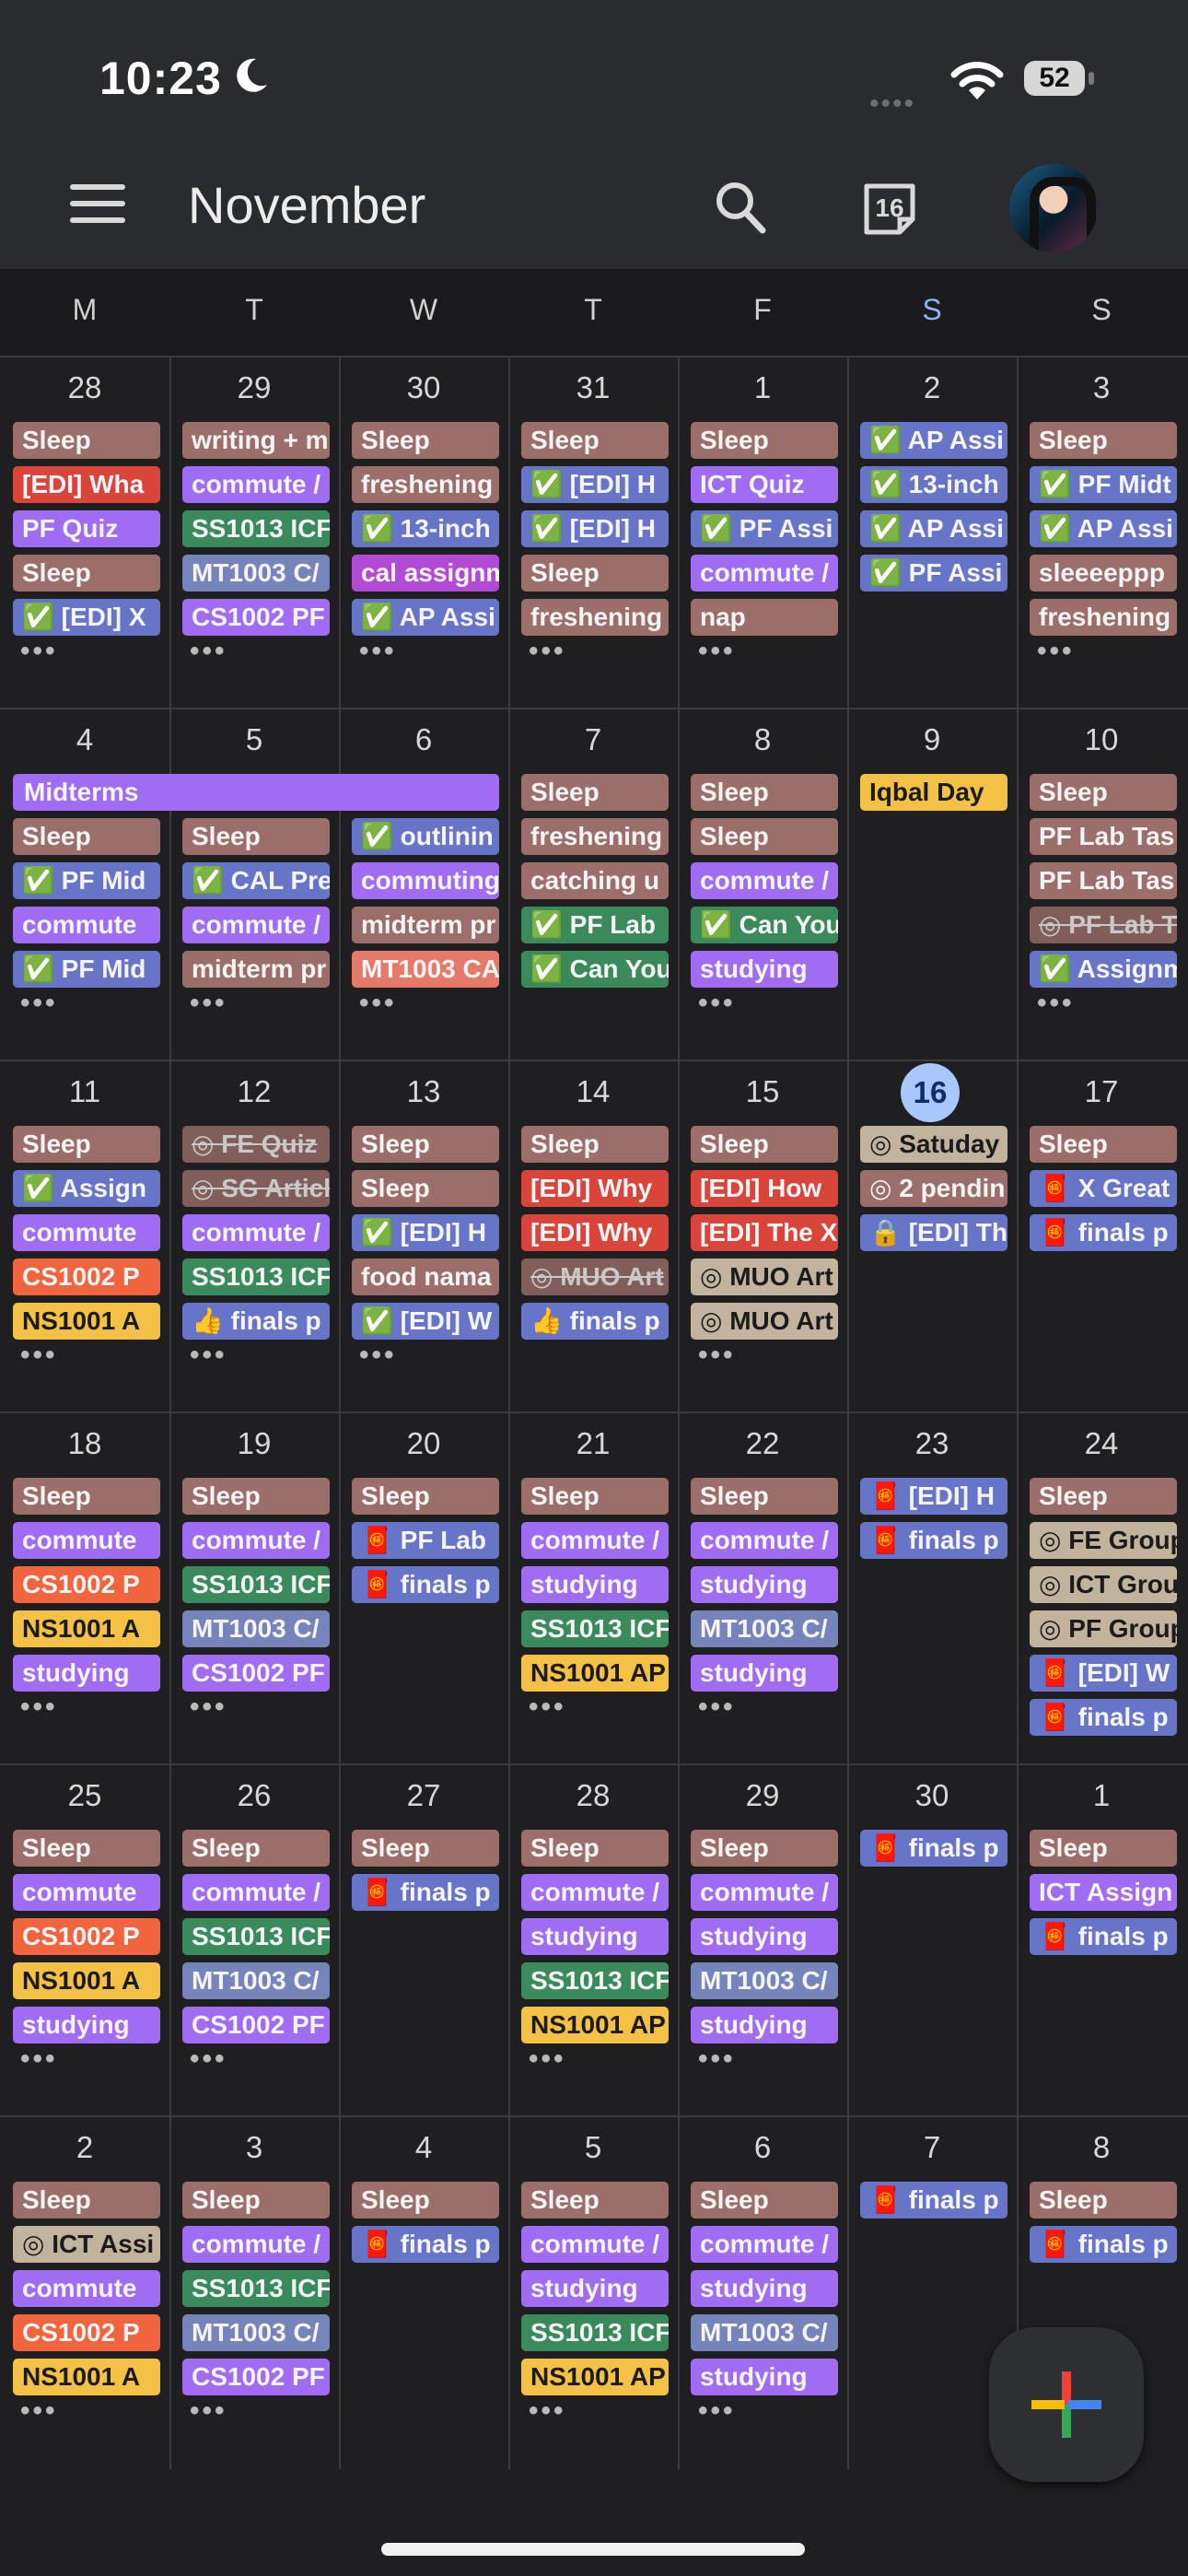  What do you see at coordinates (934, 484) in the screenshot?
I see `event-chip: ✅ 13-inch` at bounding box center [934, 484].